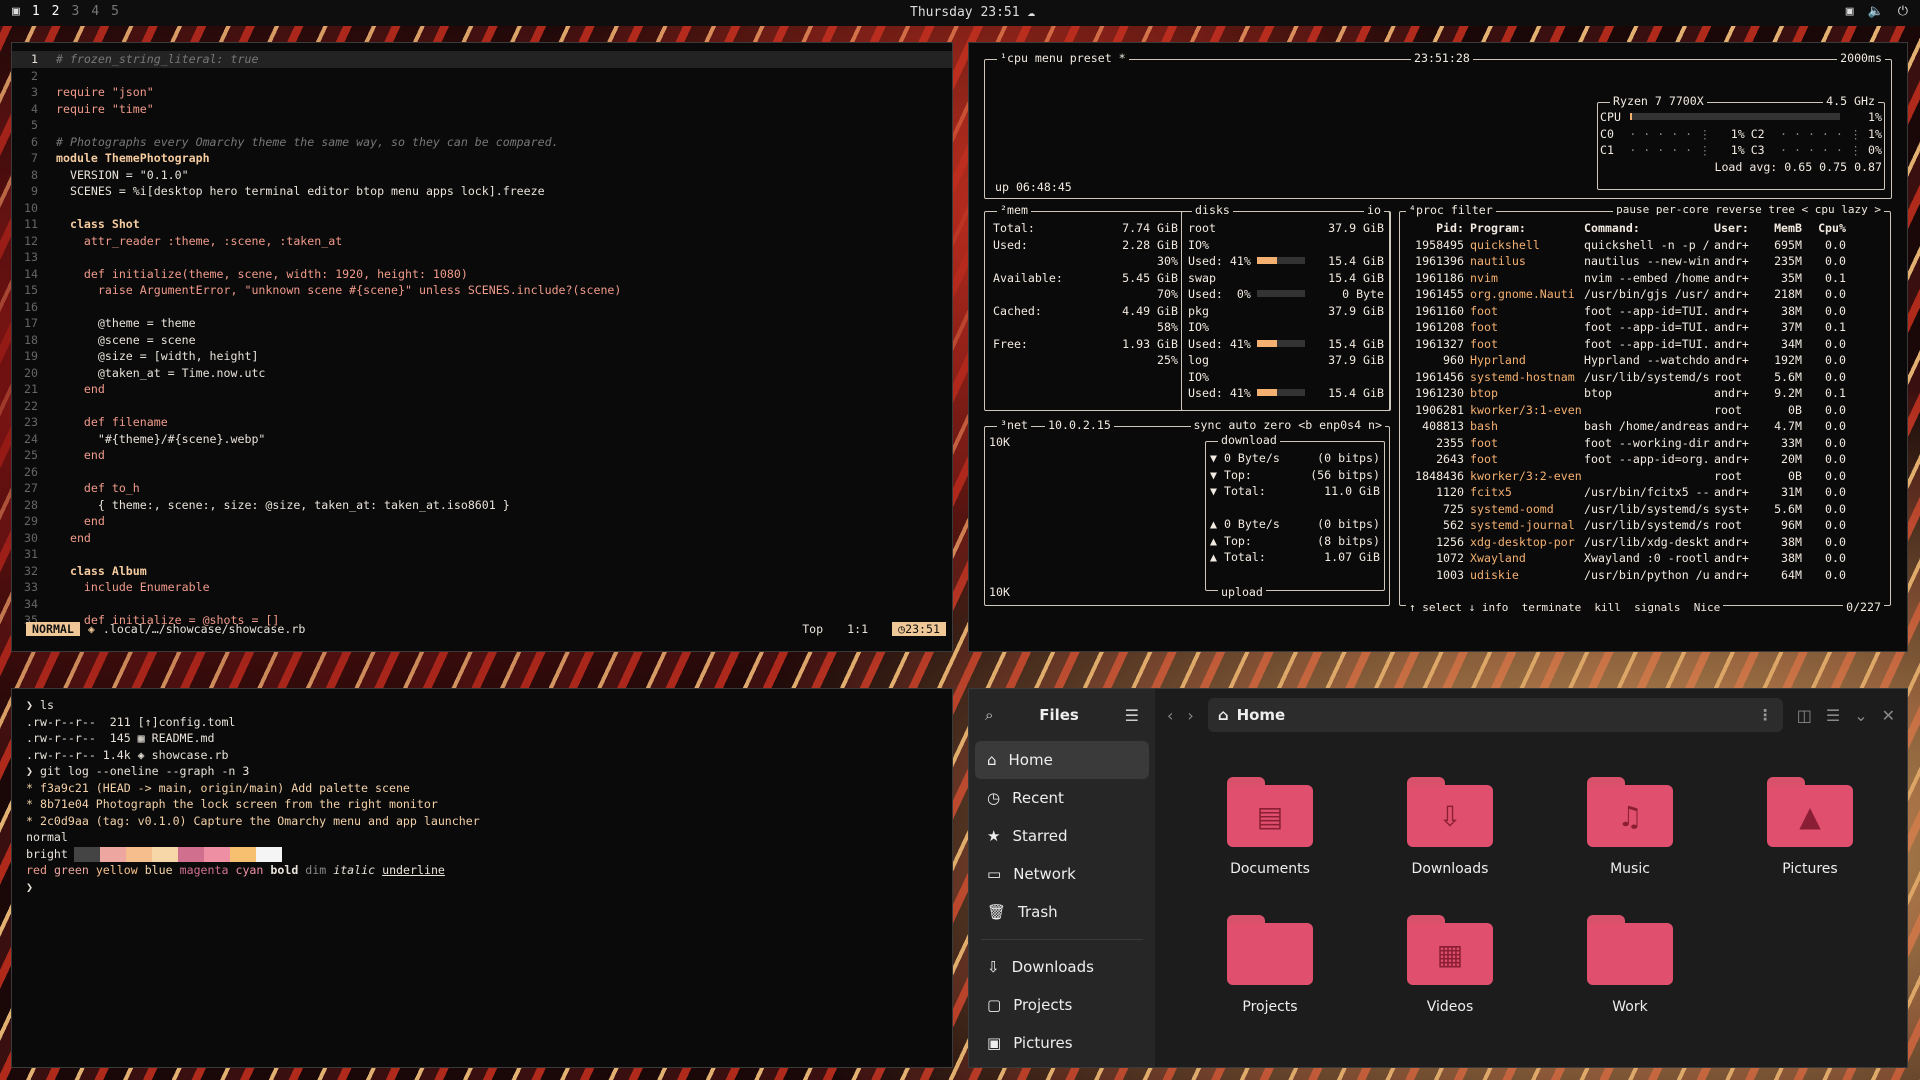  Describe the element at coordinates (1824, 228) in the screenshot. I see `proc-header-cell: Cpu%` at that location.